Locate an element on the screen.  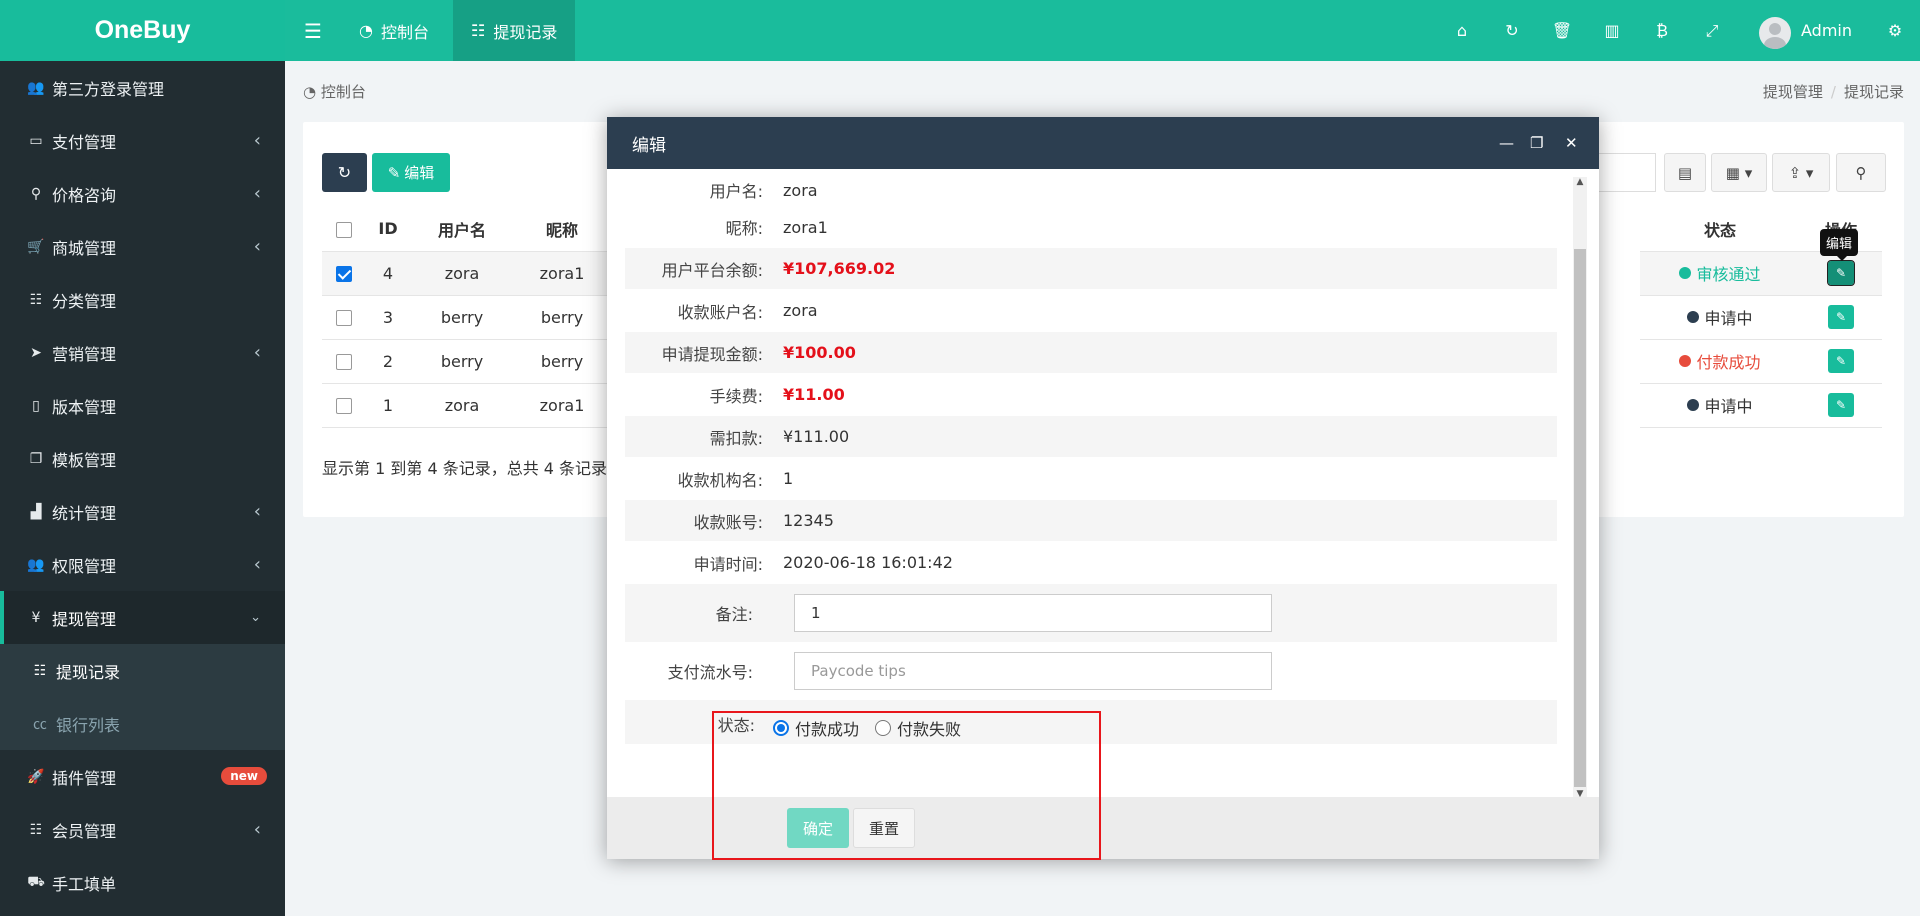
status-badge: 申请中 is located at coordinates (1720, 317).